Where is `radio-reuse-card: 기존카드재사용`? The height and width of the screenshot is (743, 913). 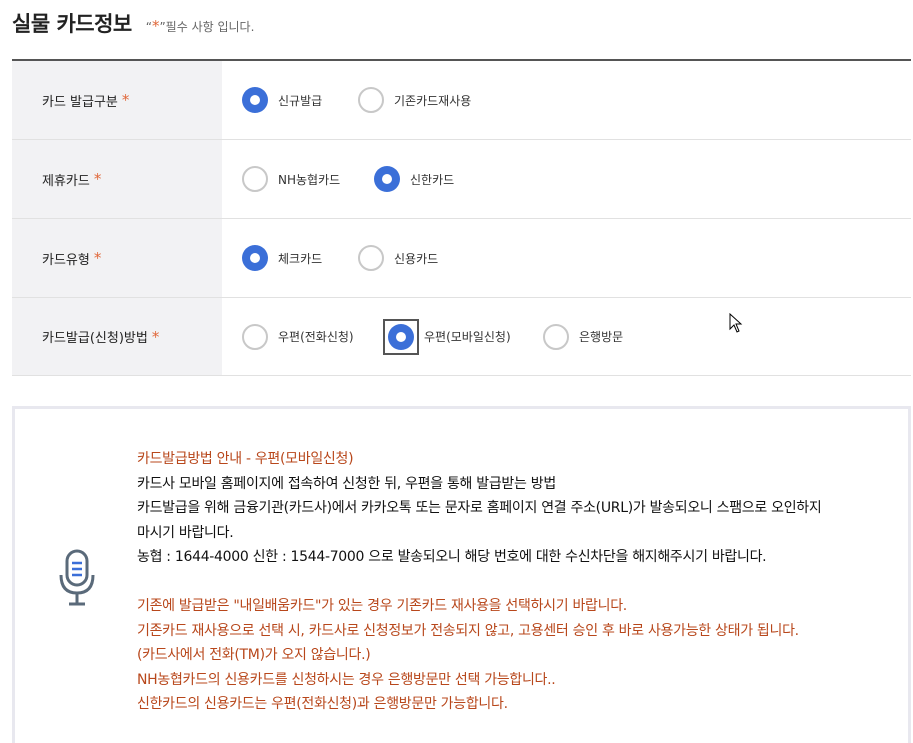 radio-reuse-card: 기존카드재사용 is located at coordinates (414, 100).